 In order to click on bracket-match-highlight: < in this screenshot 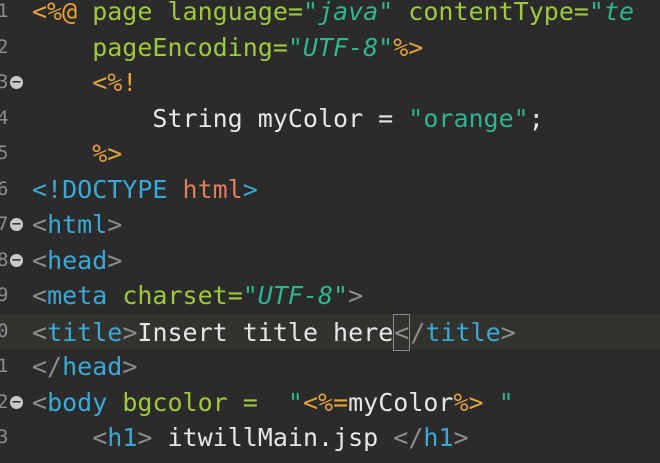, I will do `click(402, 332)`.